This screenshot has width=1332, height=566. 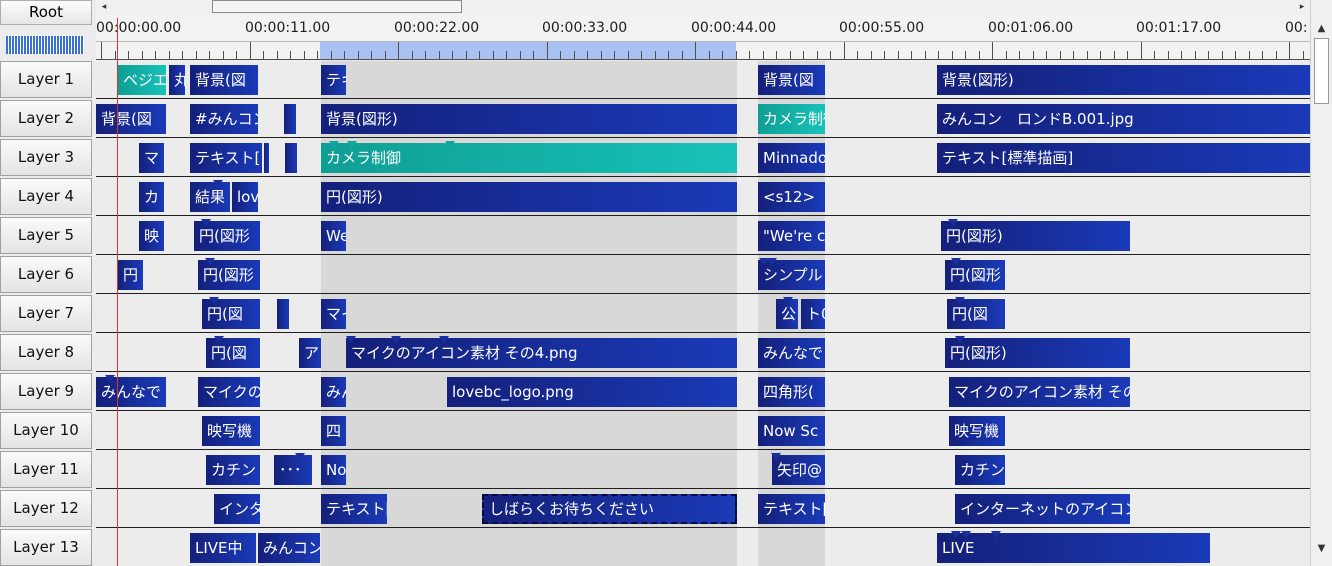 What do you see at coordinates (289, 548) in the screenshot?
I see `timeline-clip: みんコン` at bounding box center [289, 548].